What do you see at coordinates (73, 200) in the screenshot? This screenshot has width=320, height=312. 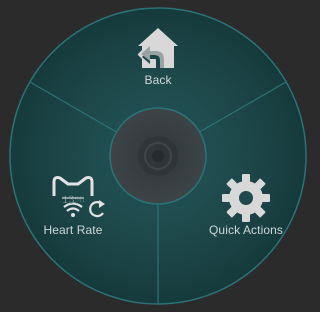 I see `battery-percent: 13%` at bounding box center [73, 200].